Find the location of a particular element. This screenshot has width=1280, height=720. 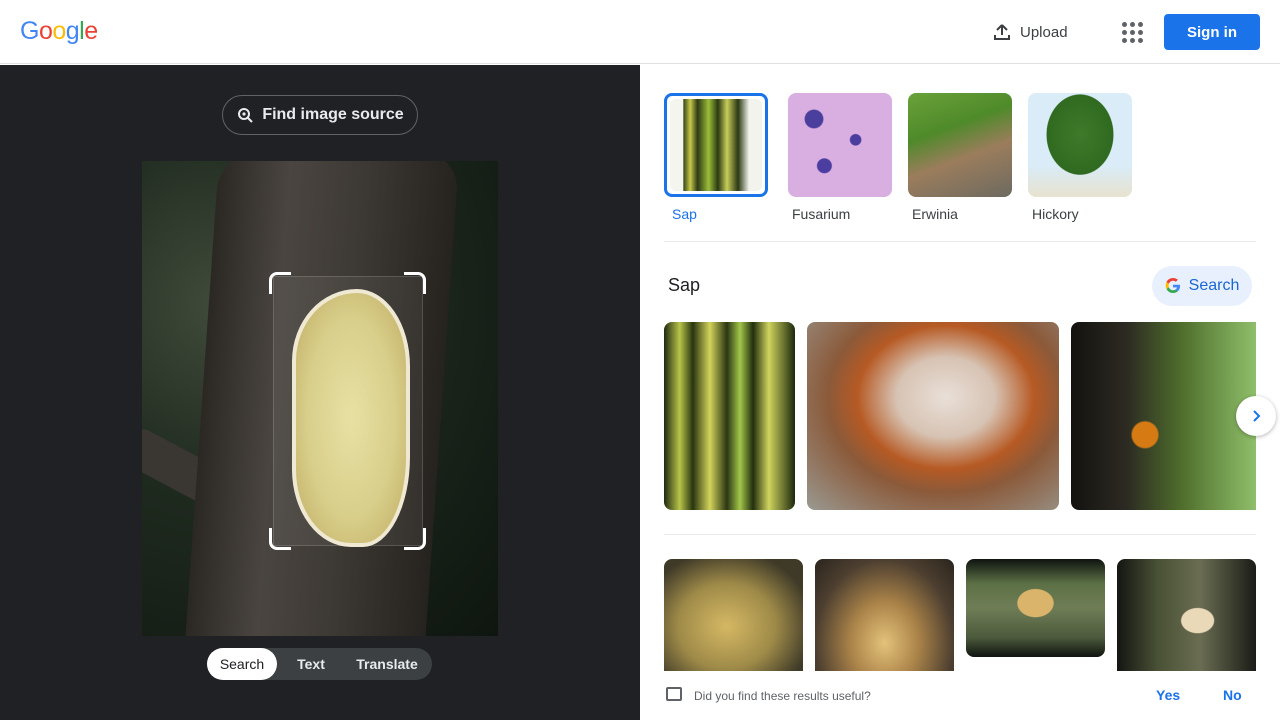

feedback-question: Did you find these results useful? is located at coordinates (782, 696).